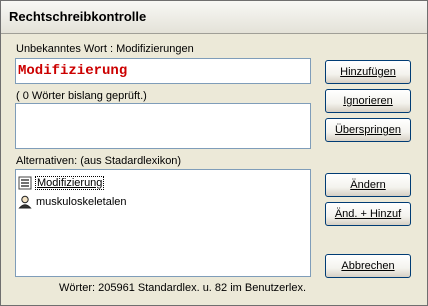 Image resolution: width=428 pixels, height=306 pixels. Describe the element at coordinates (148, 182) in the screenshot. I see `list-item: Modifizierung` at that location.